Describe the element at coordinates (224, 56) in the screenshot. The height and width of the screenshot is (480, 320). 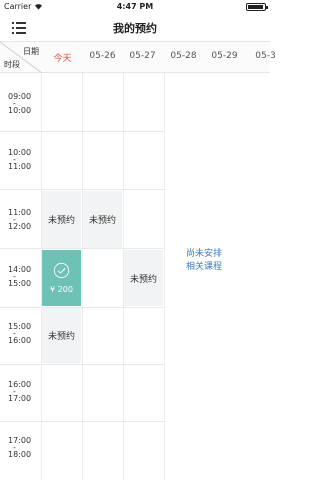
I see `day-tab-0529: 05-29` at that location.